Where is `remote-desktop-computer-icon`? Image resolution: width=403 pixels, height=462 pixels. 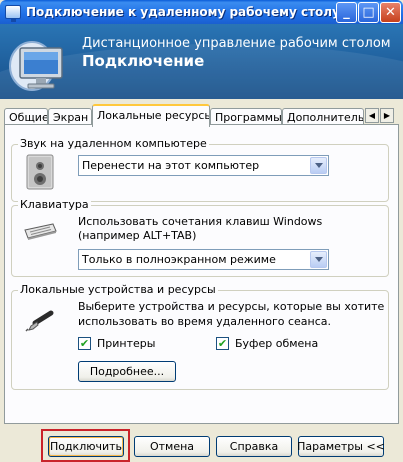 remote-desktop-computer-icon is located at coordinates (36, 66).